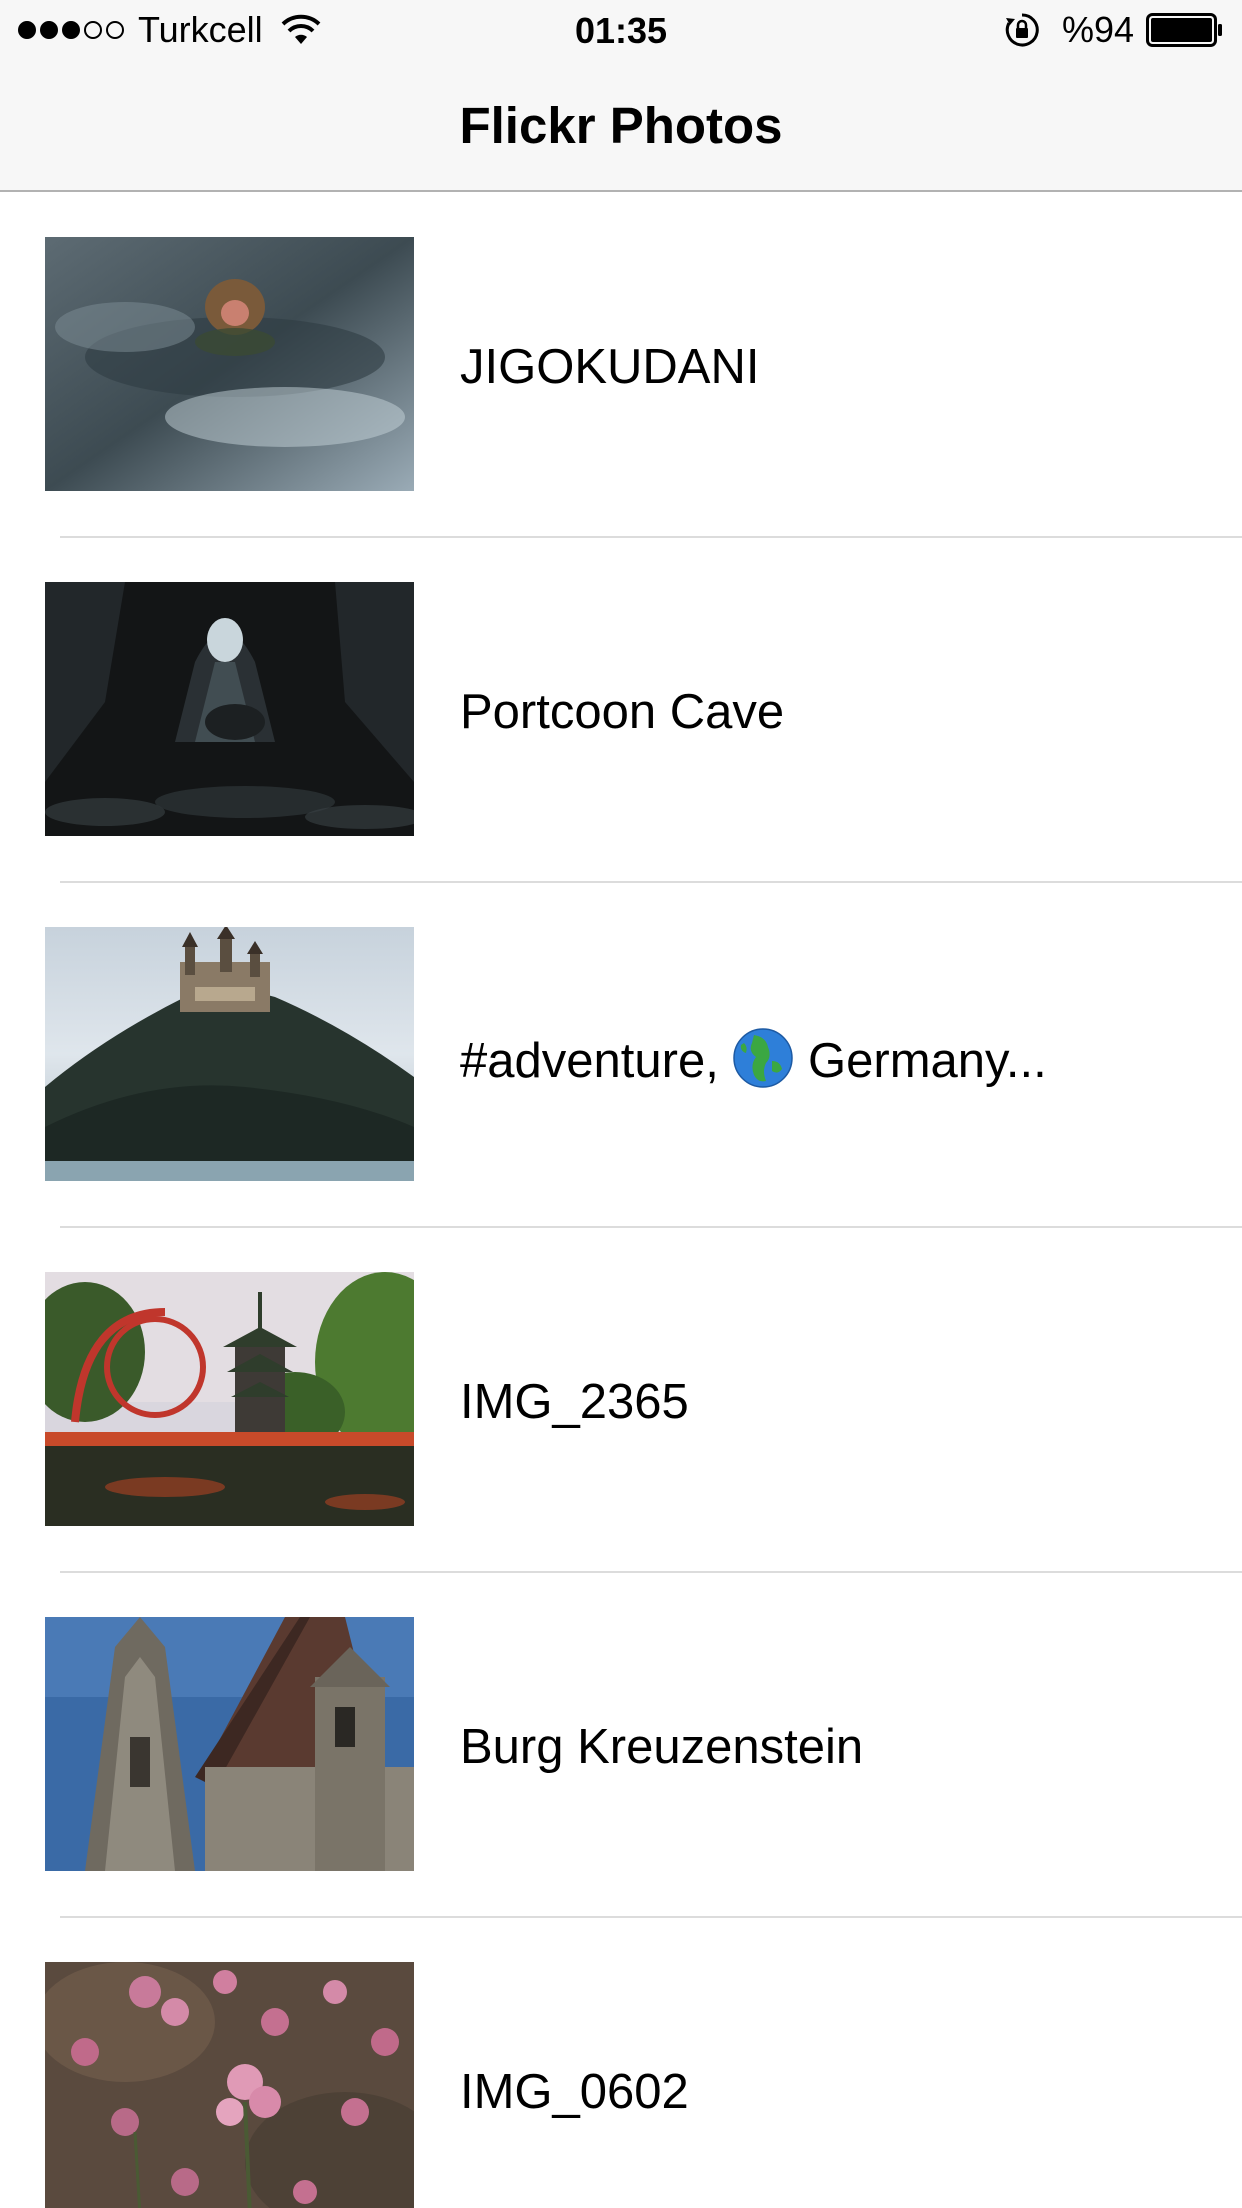  What do you see at coordinates (574, 1402) in the screenshot?
I see `photo-title: IMG_2365` at bounding box center [574, 1402].